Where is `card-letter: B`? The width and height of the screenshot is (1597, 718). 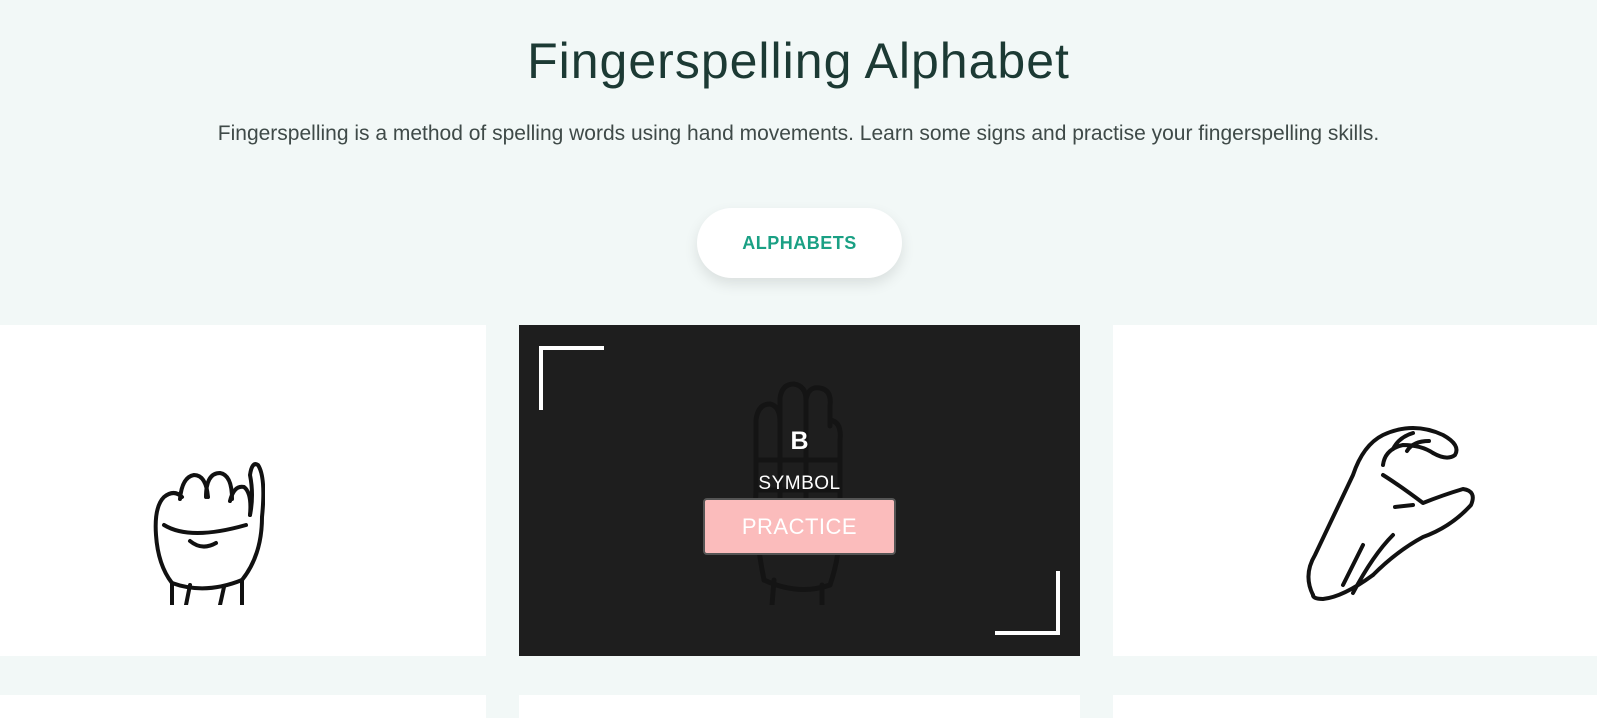
card-letter: B is located at coordinates (799, 441).